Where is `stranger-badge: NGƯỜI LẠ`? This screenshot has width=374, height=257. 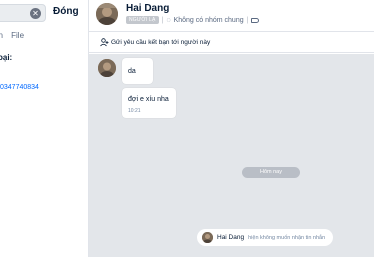 stranger-badge: NGƯỜI LẠ is located at coordinates (142, 20).